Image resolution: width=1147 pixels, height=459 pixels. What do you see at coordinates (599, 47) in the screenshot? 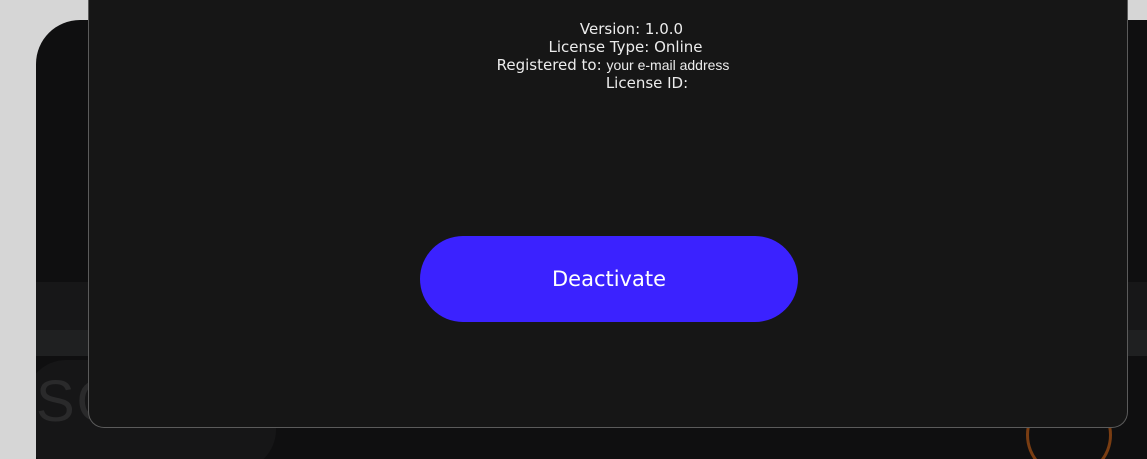
I see `license-type-label: License Type:` at bounding box center [599, 47].